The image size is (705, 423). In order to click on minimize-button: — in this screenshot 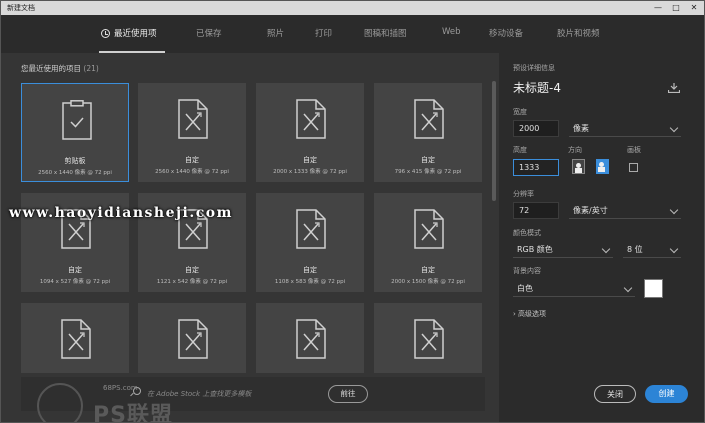, I will do `click(658, 8)`.